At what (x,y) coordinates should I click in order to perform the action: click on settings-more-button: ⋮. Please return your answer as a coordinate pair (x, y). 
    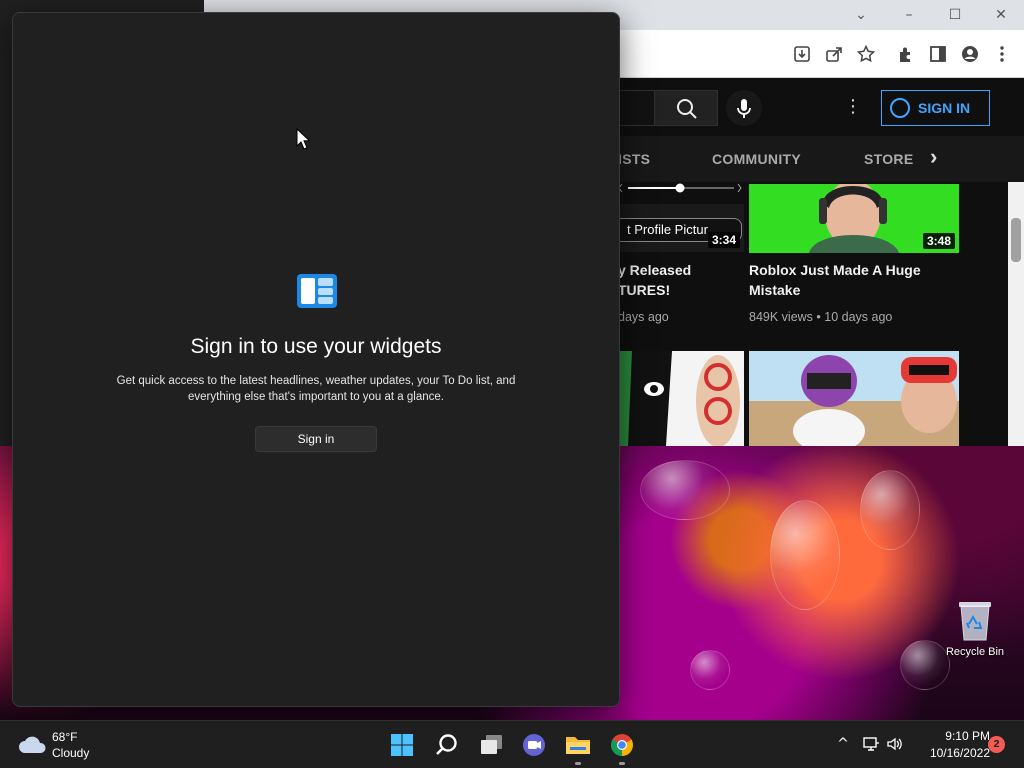
    Looking at the image, I should click on (853, 108).